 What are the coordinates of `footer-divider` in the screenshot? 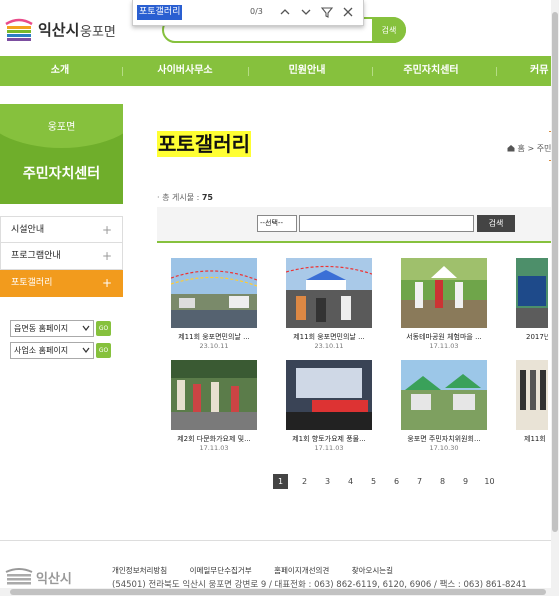 It's located at (276, 540).